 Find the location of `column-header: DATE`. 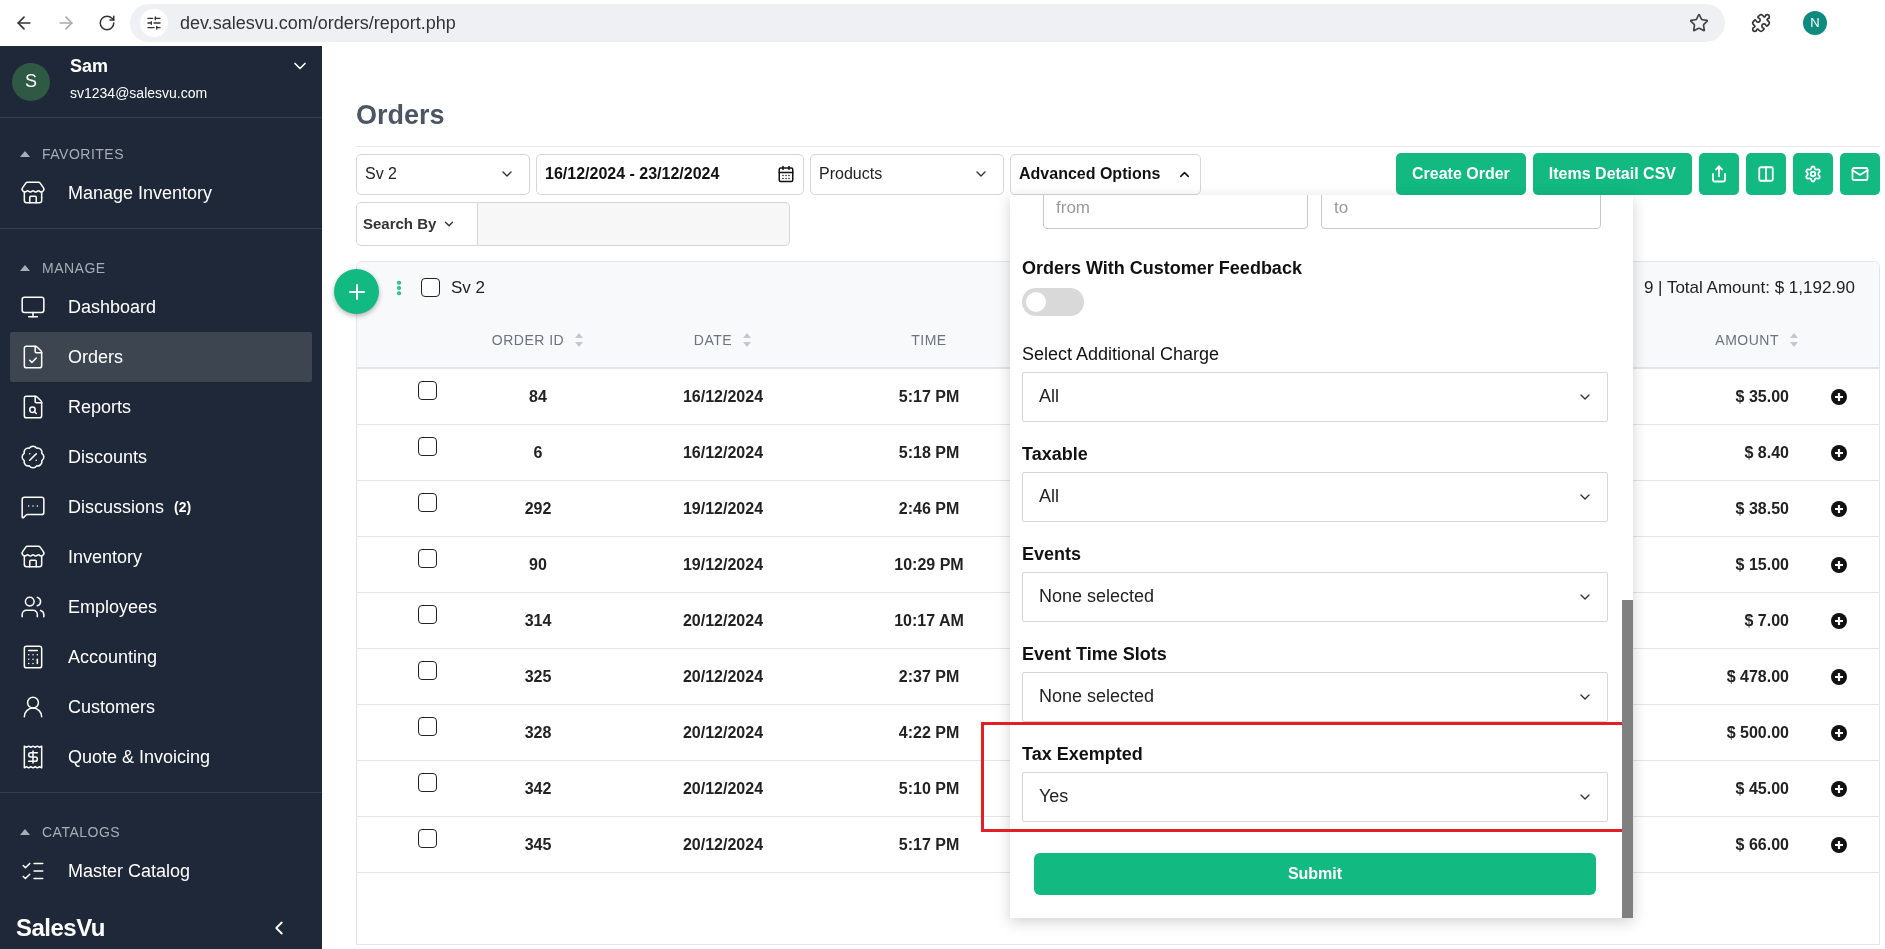

column-header: DATE is located at coordinates (723, 340).